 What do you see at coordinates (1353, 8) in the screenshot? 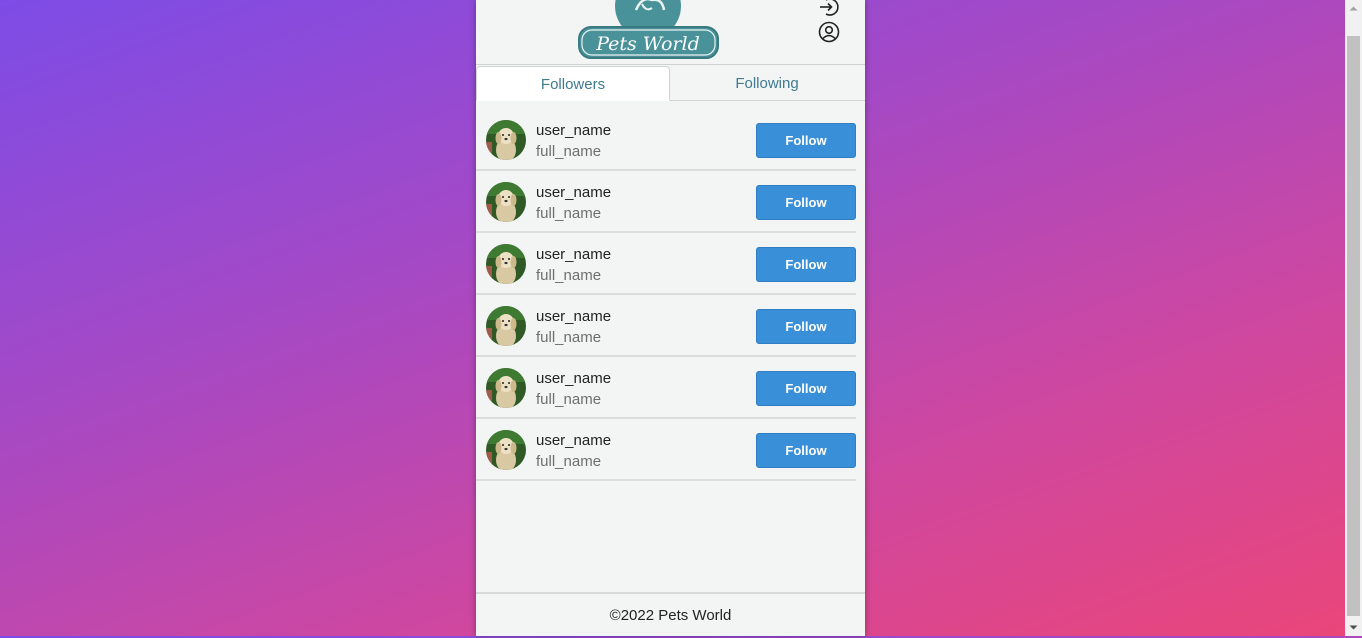
I see `scroll-up-arrow-icon` at bounding box center [1353, 8].